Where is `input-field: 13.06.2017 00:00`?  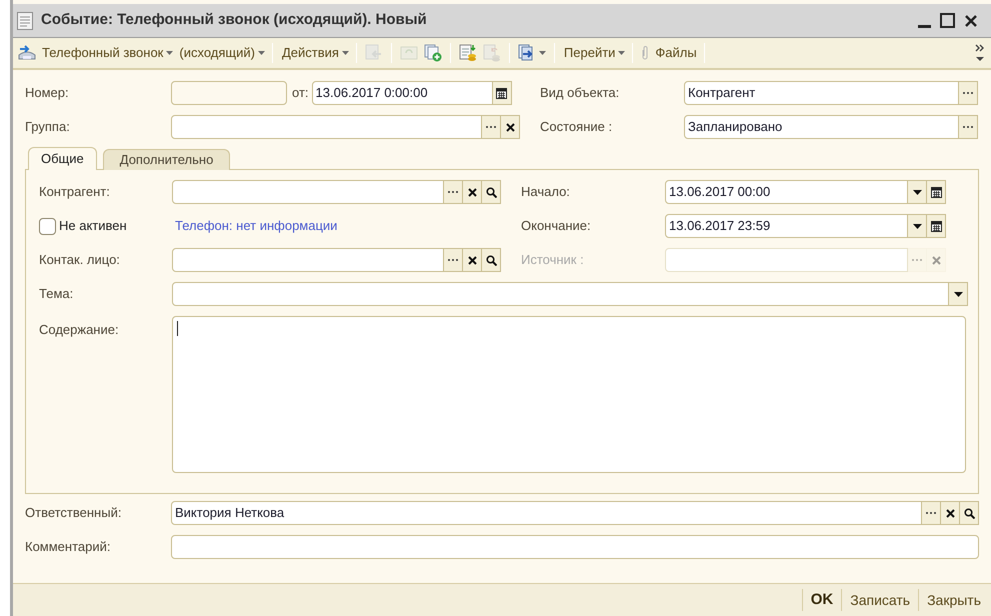
input-field: 13.06.2017 00:00 is located at coordinates (786, 192).